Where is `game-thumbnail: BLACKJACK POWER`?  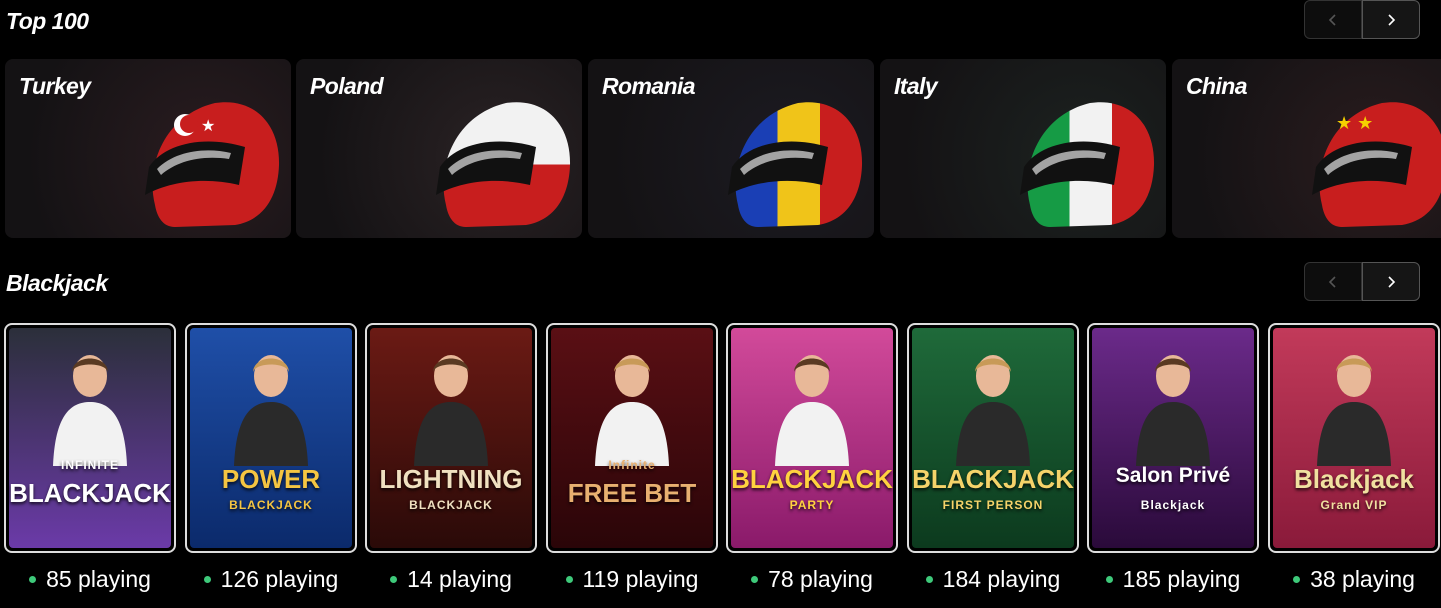 game-thumbnail: BLACKJACK POWER is located at coordinates (271, 438).